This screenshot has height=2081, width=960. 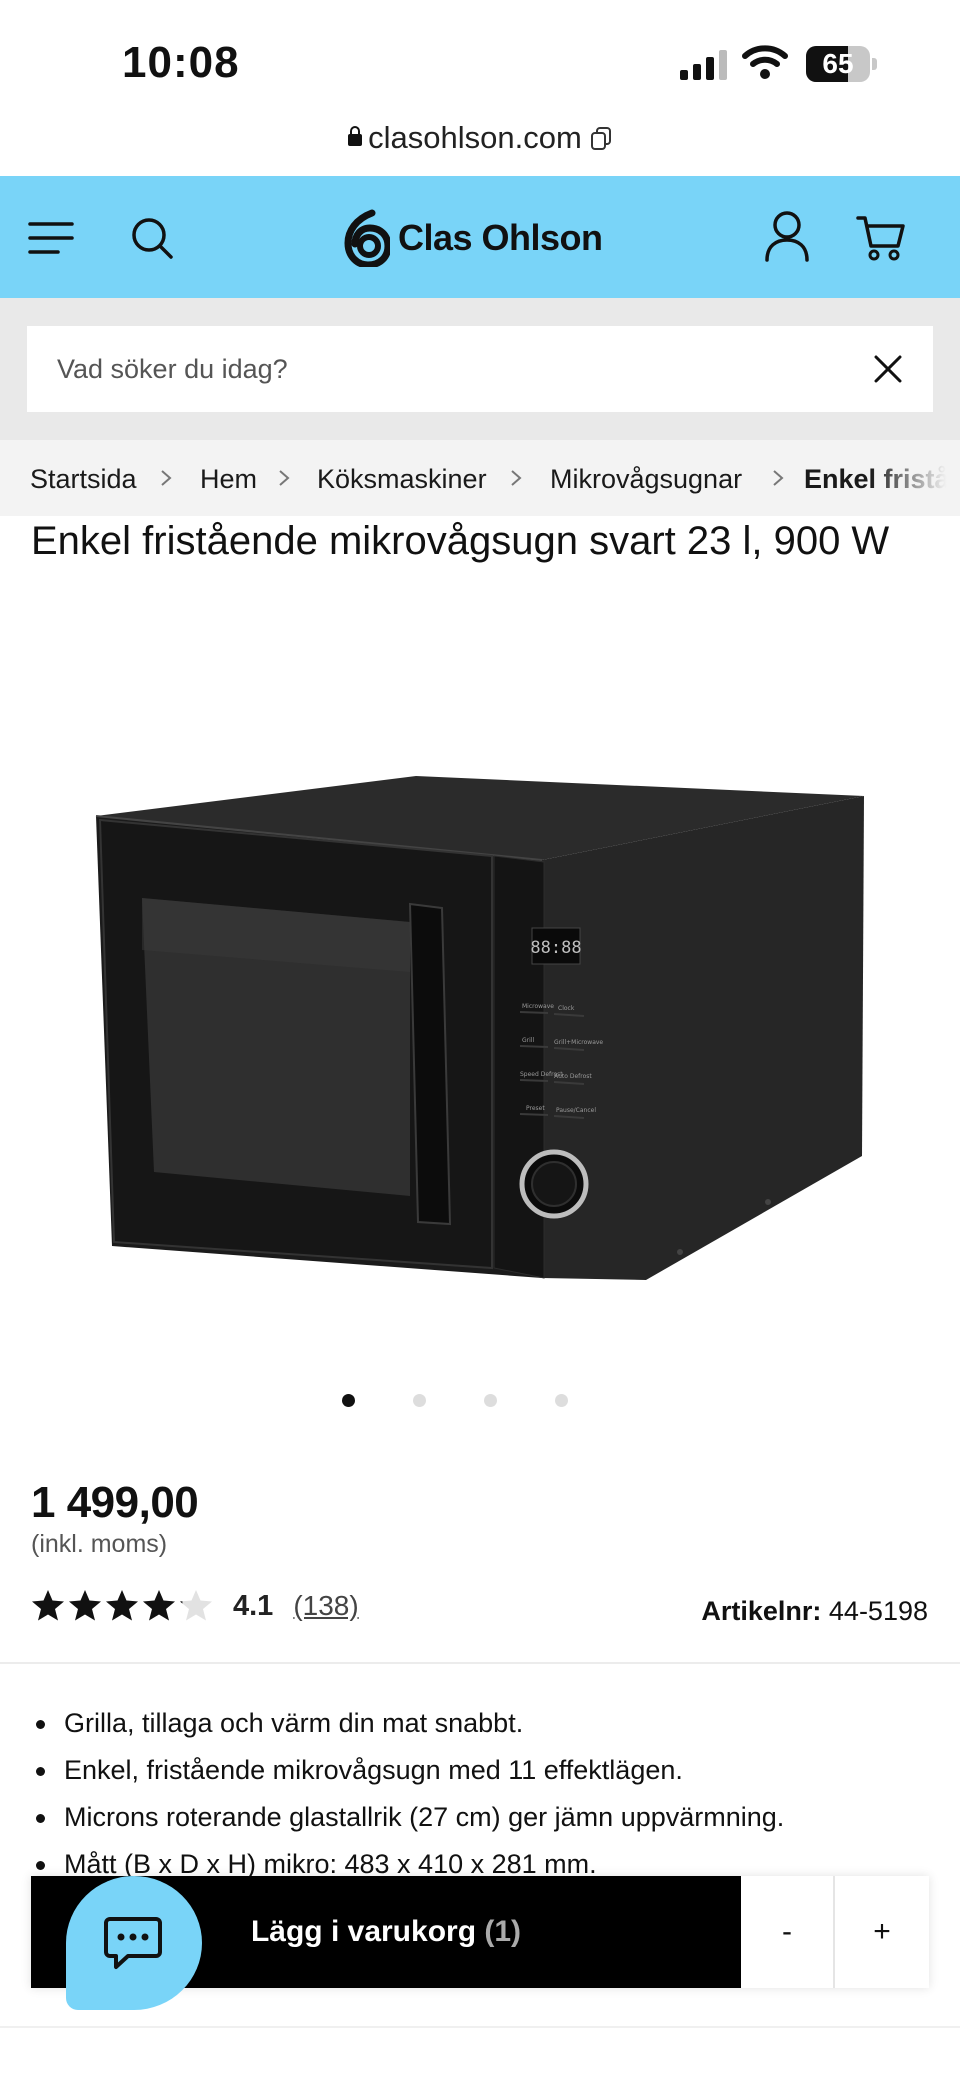 What do you see at coordinates (480, 1400) in the screenshot?
I see `image-pagination` at bounding box center [480, 1400].